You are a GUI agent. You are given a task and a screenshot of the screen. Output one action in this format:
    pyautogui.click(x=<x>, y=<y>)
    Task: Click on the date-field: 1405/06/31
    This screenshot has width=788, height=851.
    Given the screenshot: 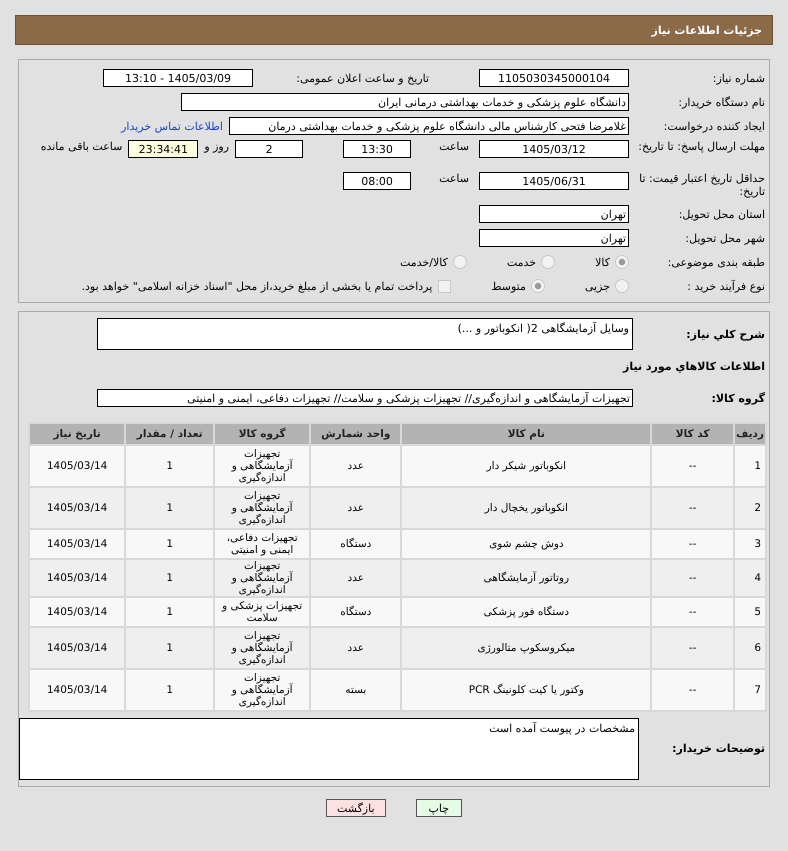 What is the action you would take?
    pyautogui.click(x=554, y=181)
    